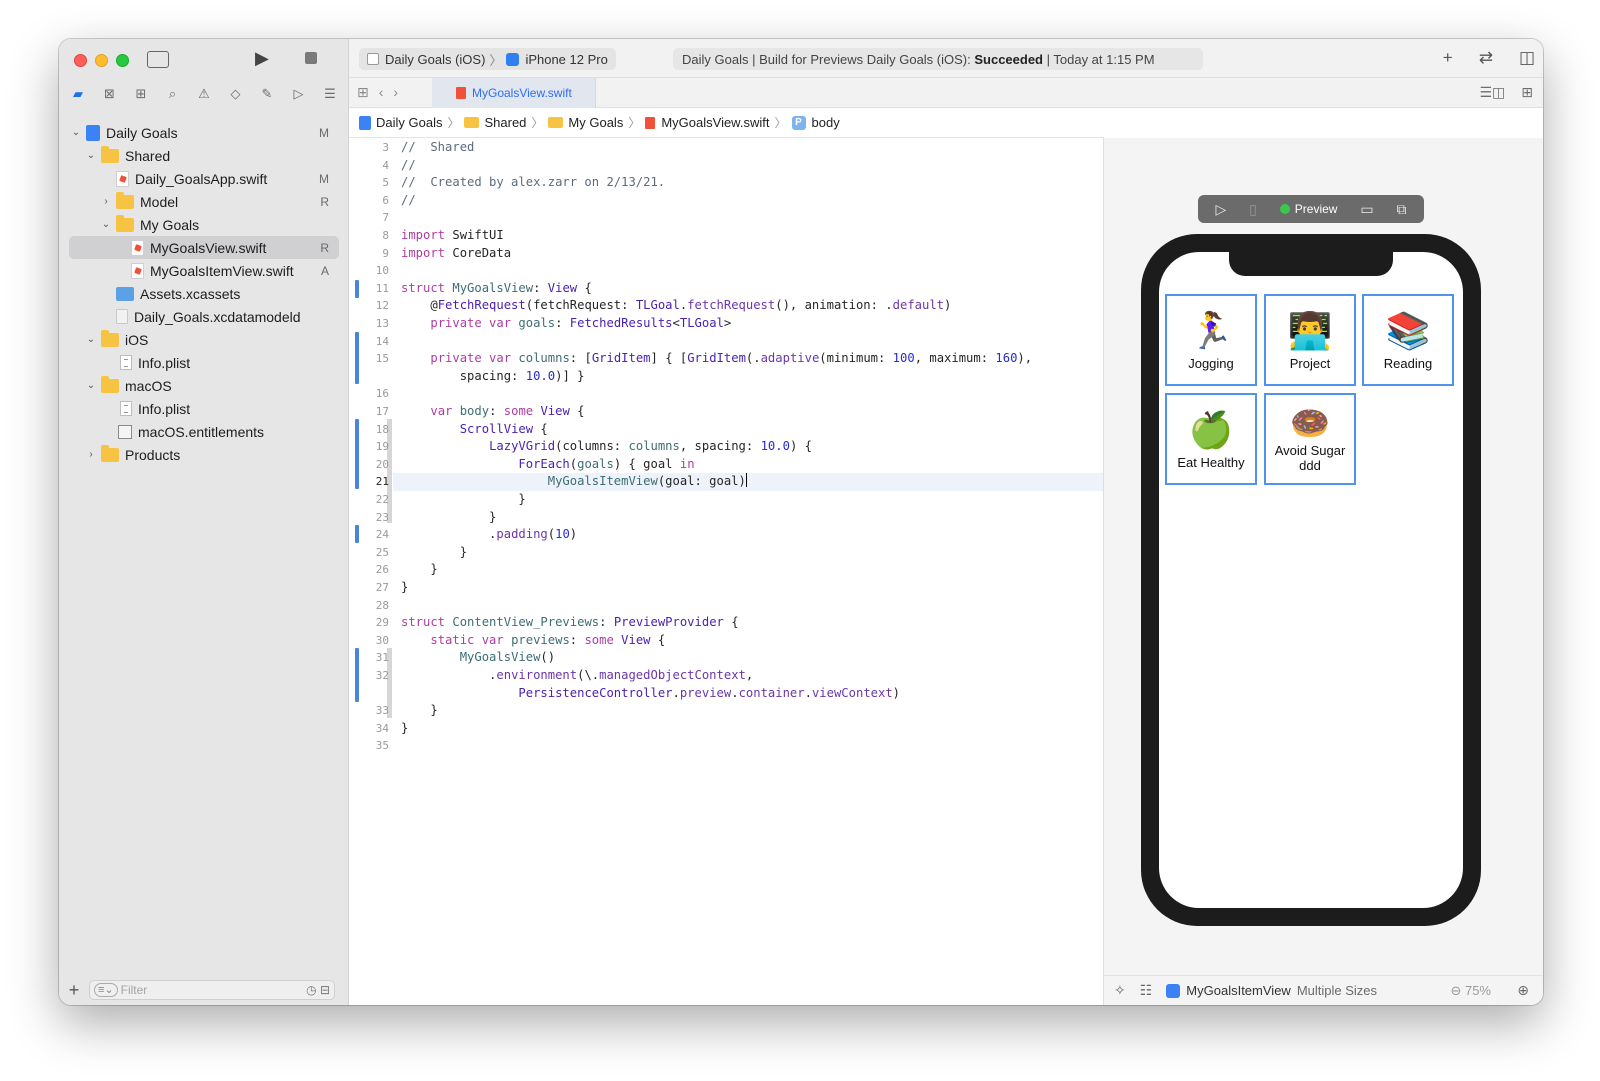  I want to click on tree-item-macos: ⌄ macOS, so click(204, 385).